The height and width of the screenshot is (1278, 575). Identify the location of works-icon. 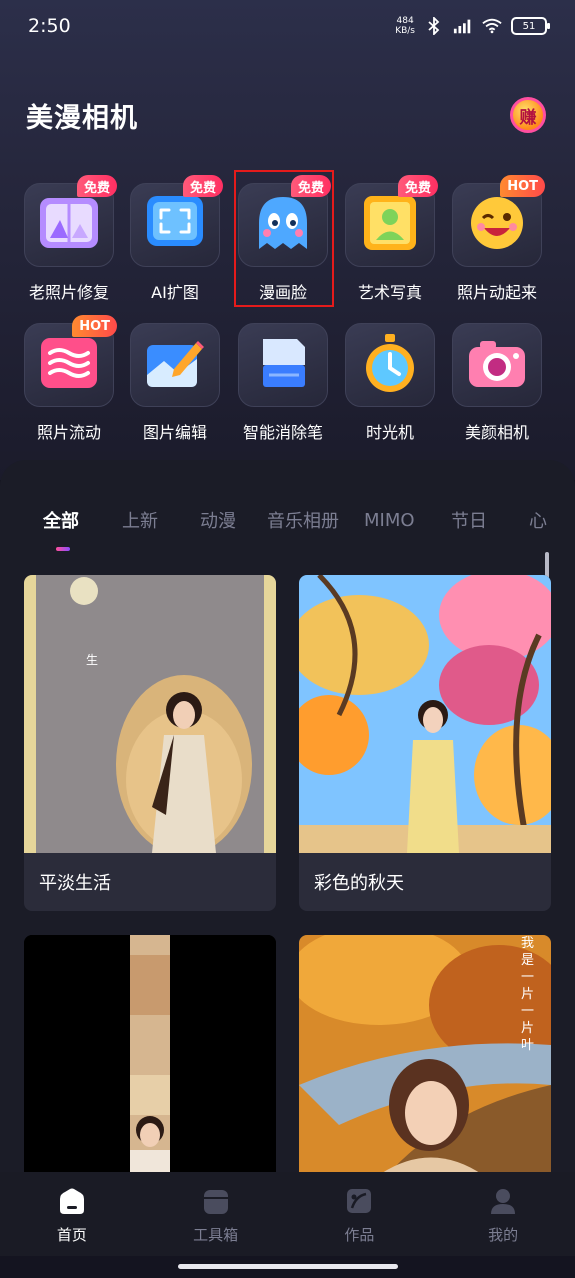
(359, 1201).